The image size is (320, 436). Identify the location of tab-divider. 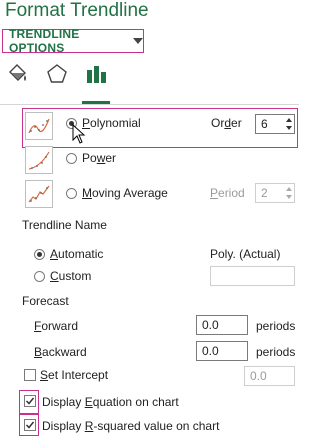
(149, 104).